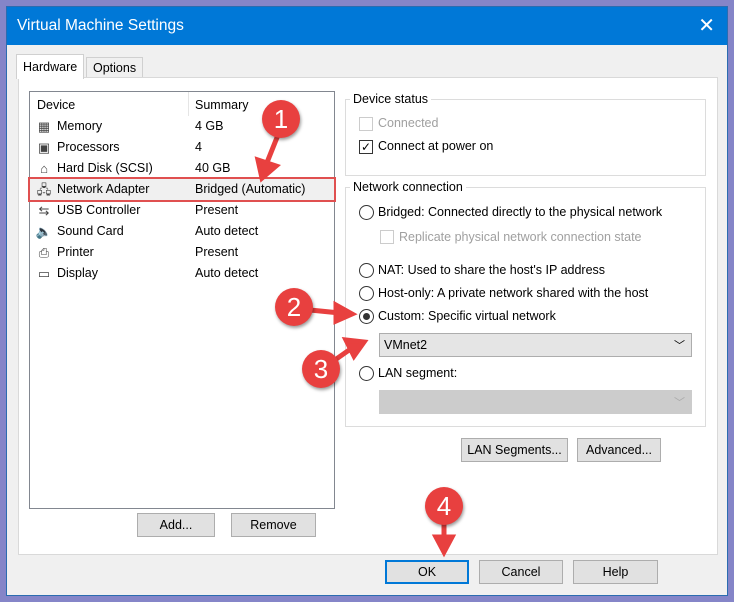 This screenshot has height=602, width=734. What do you see at coordinates (444, 546) in the screenshot?
I see `arrow-4-head` at bounding box center [444, 546].